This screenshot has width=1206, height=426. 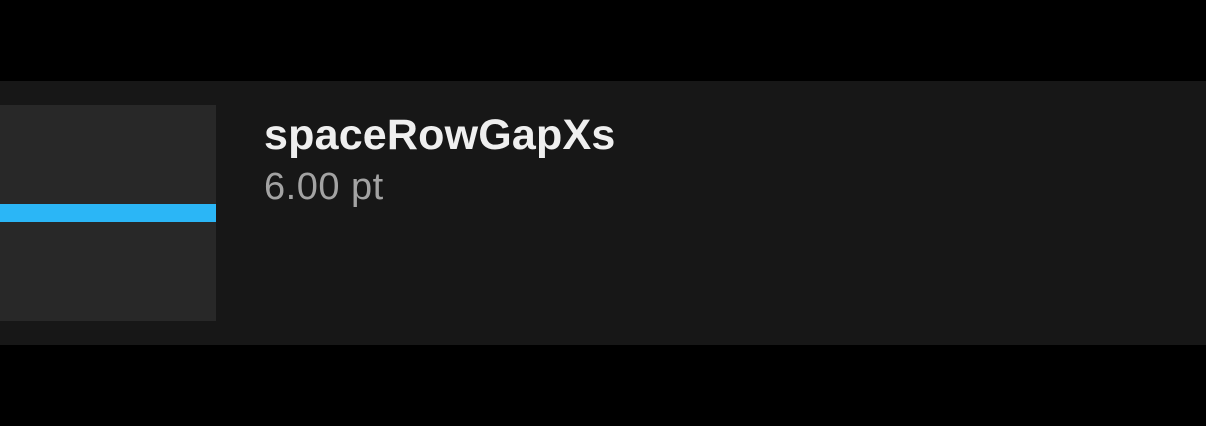 What do you see at coordinates (324, 187) in the screenshot?
I see `token-value: 6.00 pt` at bounding box center [324, 187].